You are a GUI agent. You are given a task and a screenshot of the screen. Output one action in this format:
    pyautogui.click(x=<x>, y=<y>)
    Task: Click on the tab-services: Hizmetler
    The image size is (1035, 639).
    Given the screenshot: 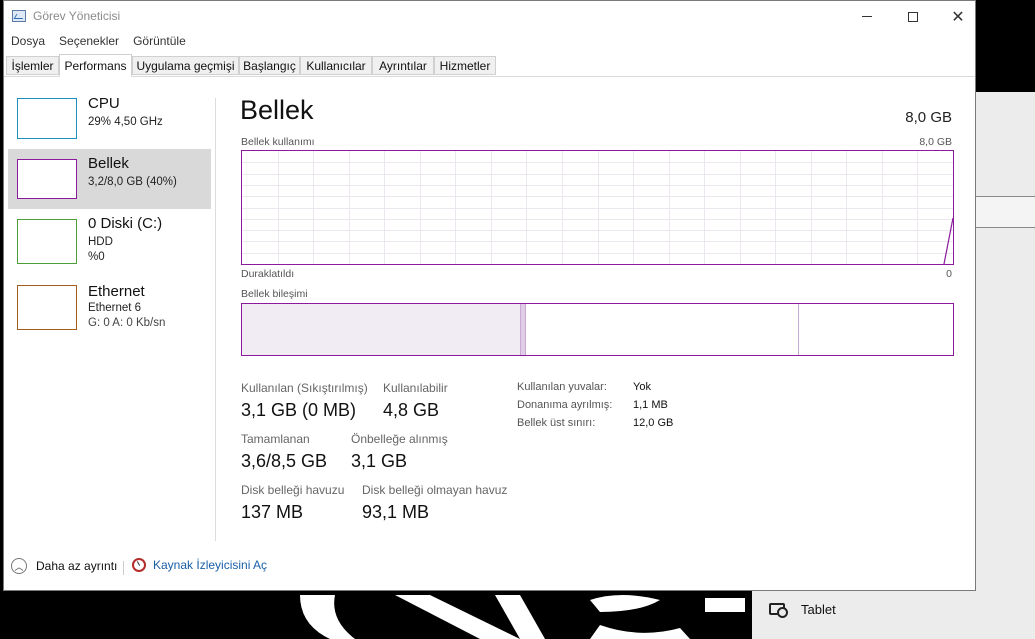 What is the action you would take?
    pyautogui.click(x=465, y=65)
    